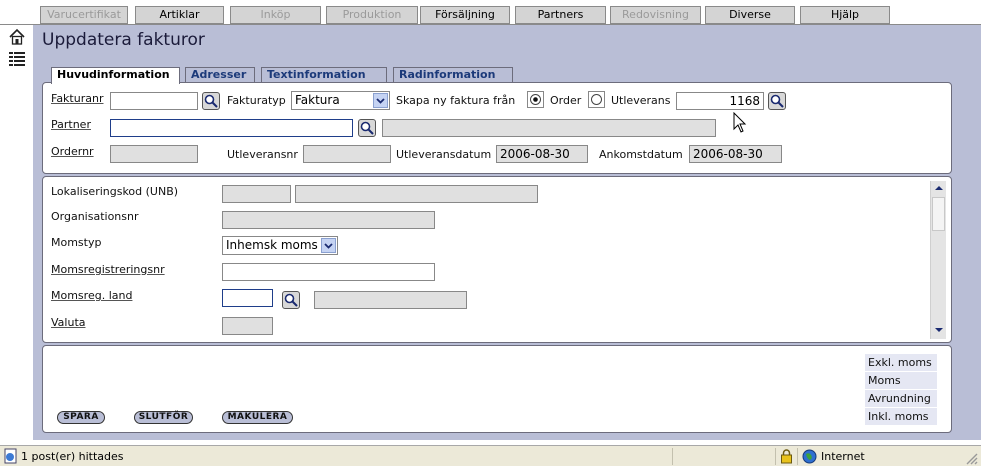  What do you see at coordinates (154, 101) in the screenshot?
I see `fakturanr-field` at bounding box center [154, 101].